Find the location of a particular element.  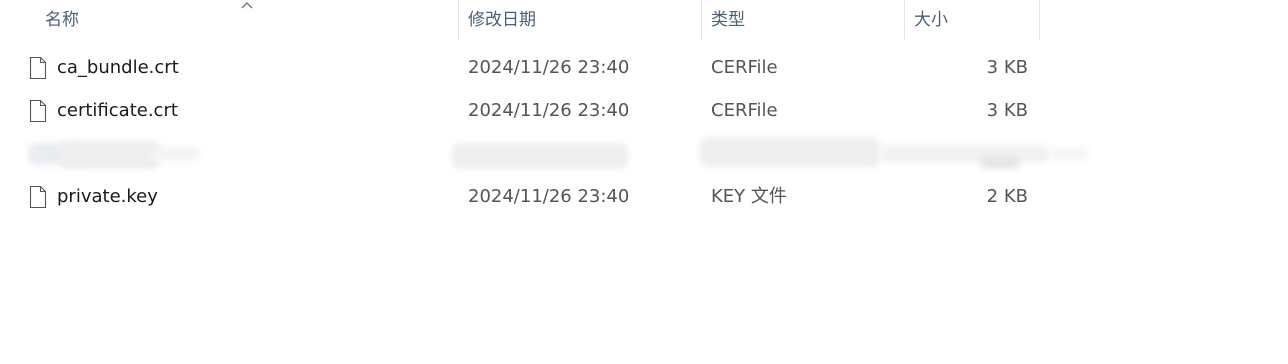

column-header-size: 大小 is located at coordinates (931, 20).